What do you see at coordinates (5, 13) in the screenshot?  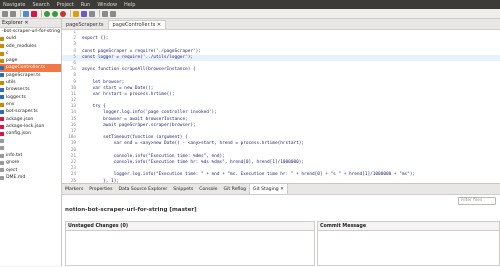 I see `save-icon` at bounding box center [5, 13].